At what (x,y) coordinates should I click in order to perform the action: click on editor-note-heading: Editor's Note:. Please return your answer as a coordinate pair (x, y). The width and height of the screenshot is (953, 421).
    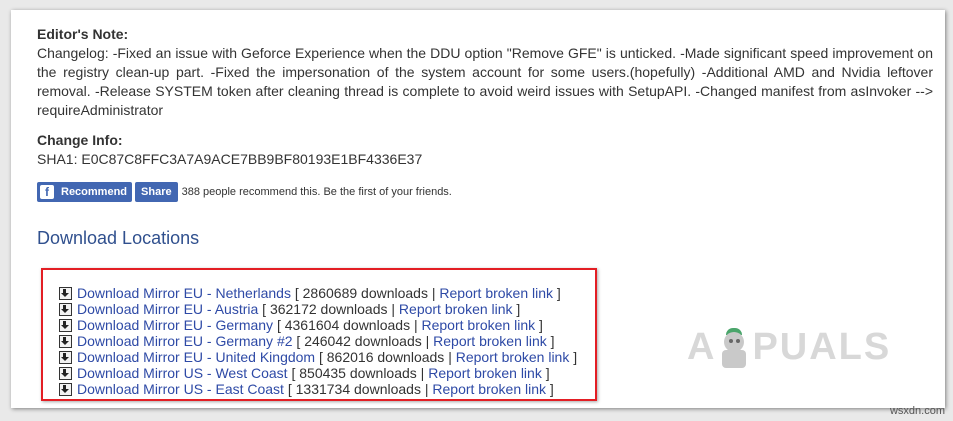
    Looking at the image, I should click on (83, 34).